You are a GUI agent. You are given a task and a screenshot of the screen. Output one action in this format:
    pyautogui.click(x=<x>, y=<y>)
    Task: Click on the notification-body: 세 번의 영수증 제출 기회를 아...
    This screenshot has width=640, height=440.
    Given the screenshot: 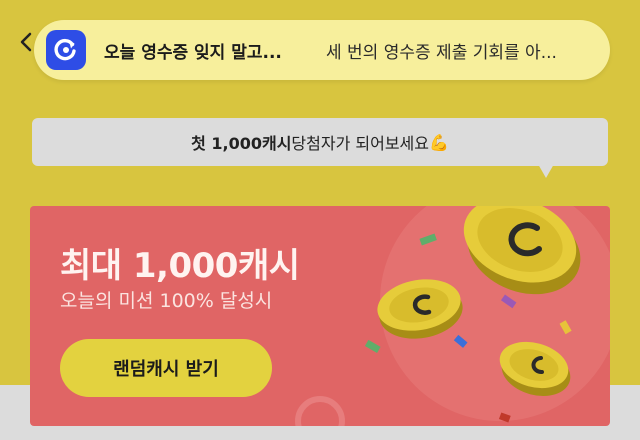 What is the action you would take?
    pyautogui.click(x=441, y=53)
    